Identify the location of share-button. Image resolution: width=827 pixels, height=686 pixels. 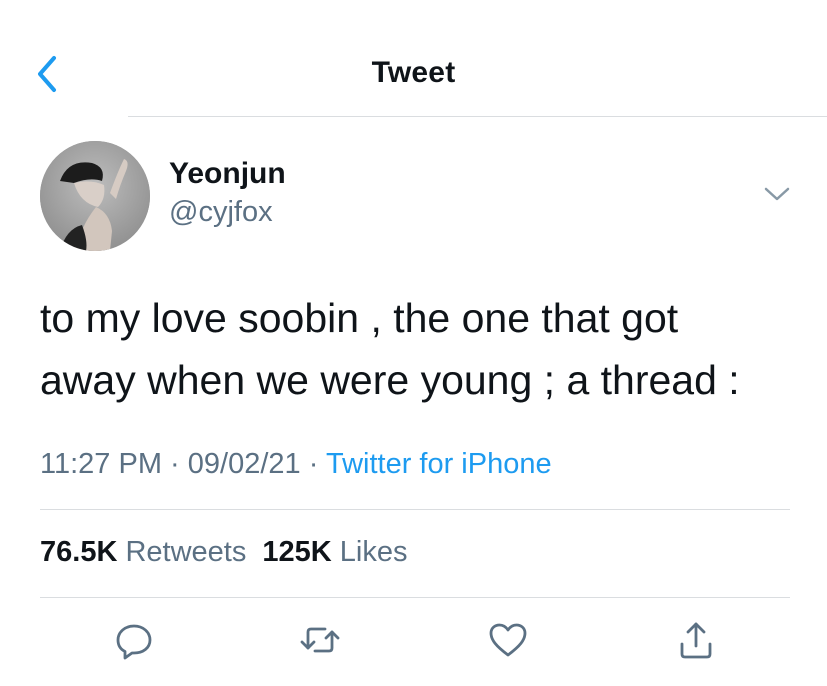
(696, 640).